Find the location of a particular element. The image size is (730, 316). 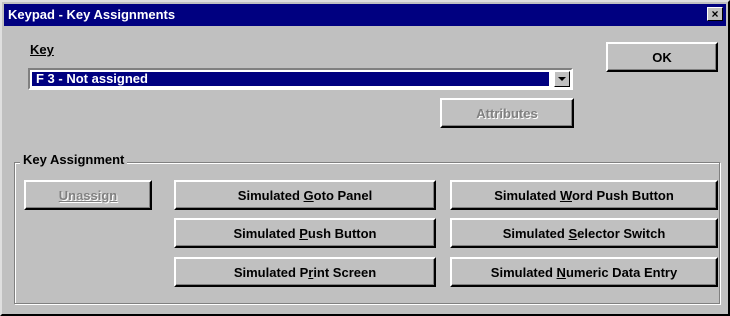

unassign-button-label: Unassign is located at coordinates (88, 195).